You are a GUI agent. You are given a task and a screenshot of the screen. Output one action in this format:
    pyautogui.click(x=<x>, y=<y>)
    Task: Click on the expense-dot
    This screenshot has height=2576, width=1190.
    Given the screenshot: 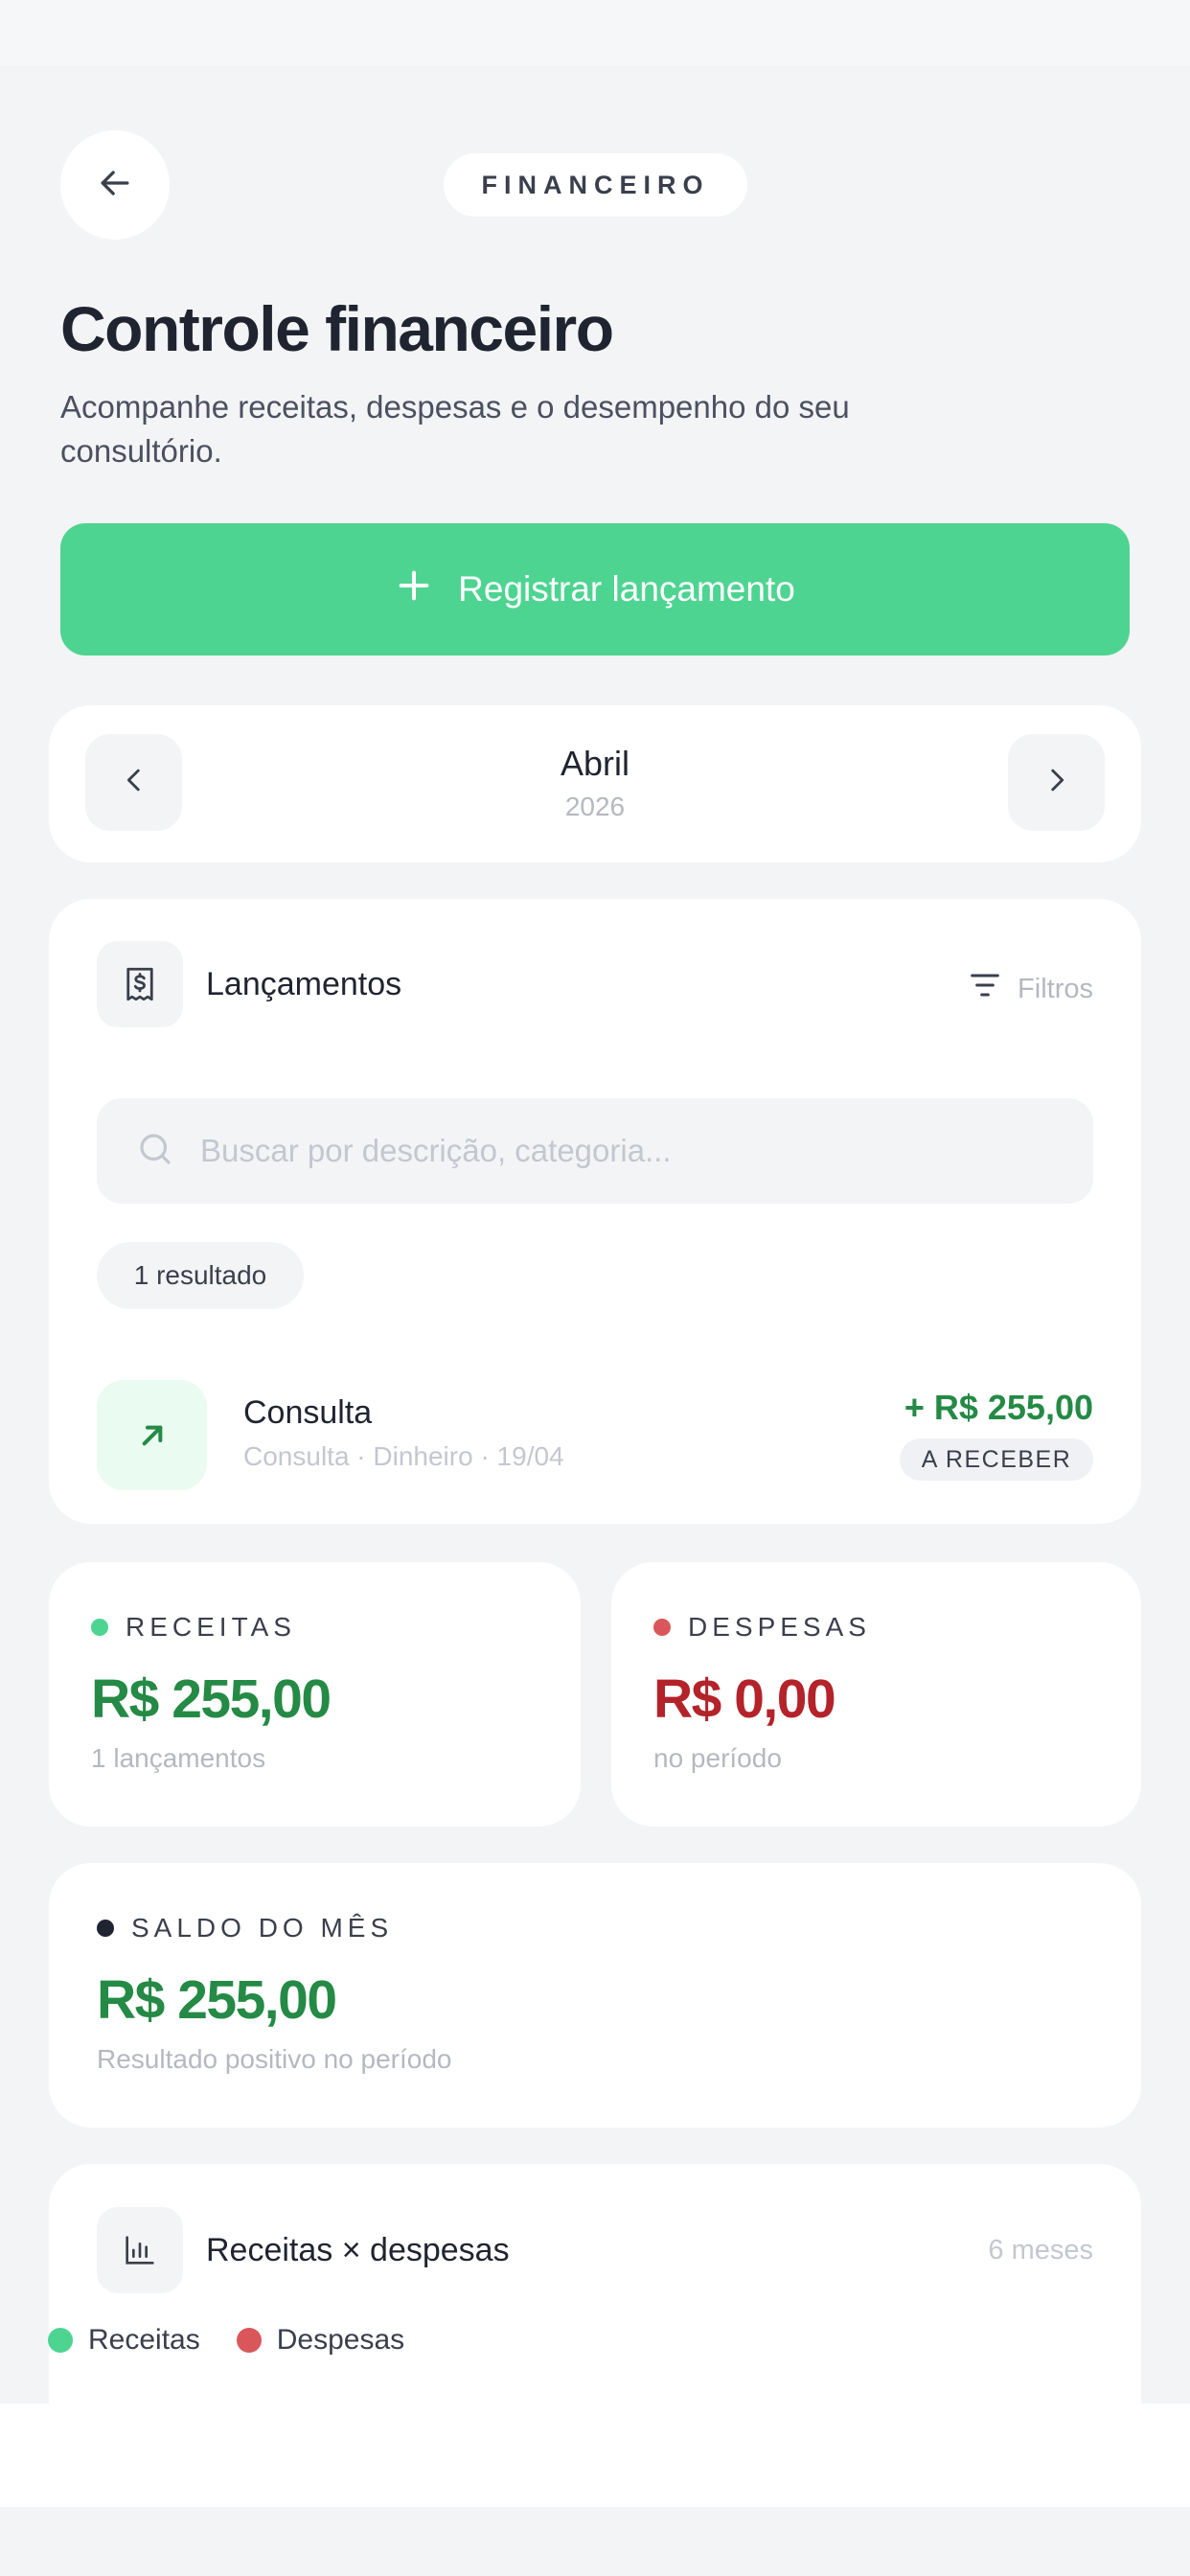 What is the action you would take?
    pyautogui.click(x=662, y=1627)
    